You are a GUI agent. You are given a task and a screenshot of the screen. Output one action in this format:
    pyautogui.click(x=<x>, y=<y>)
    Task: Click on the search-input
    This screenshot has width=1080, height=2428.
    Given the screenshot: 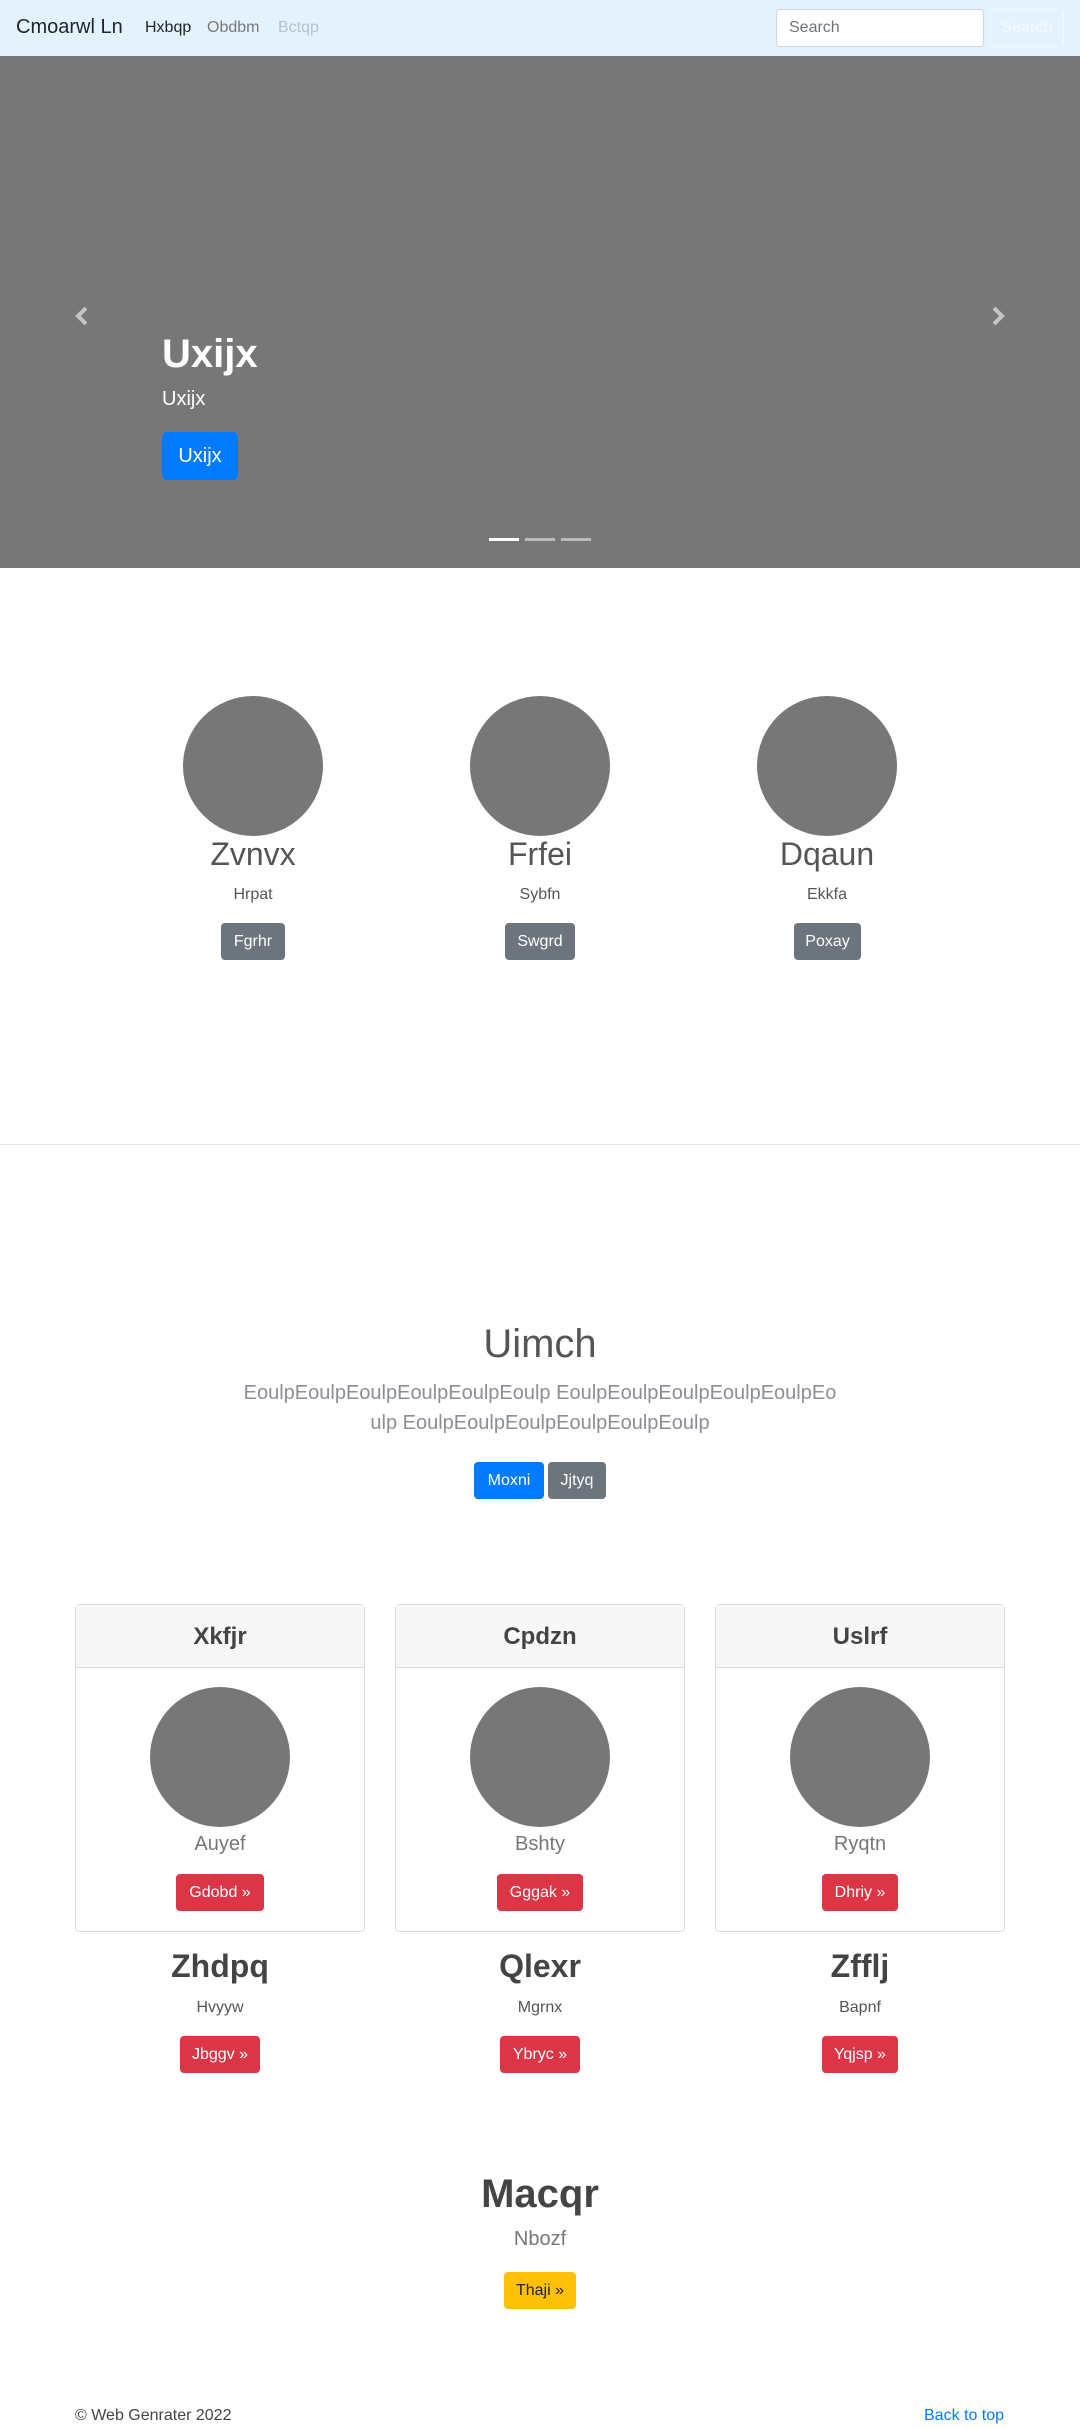 What is the action you would take?
    pyautogui.click(x=880, y=28)
    